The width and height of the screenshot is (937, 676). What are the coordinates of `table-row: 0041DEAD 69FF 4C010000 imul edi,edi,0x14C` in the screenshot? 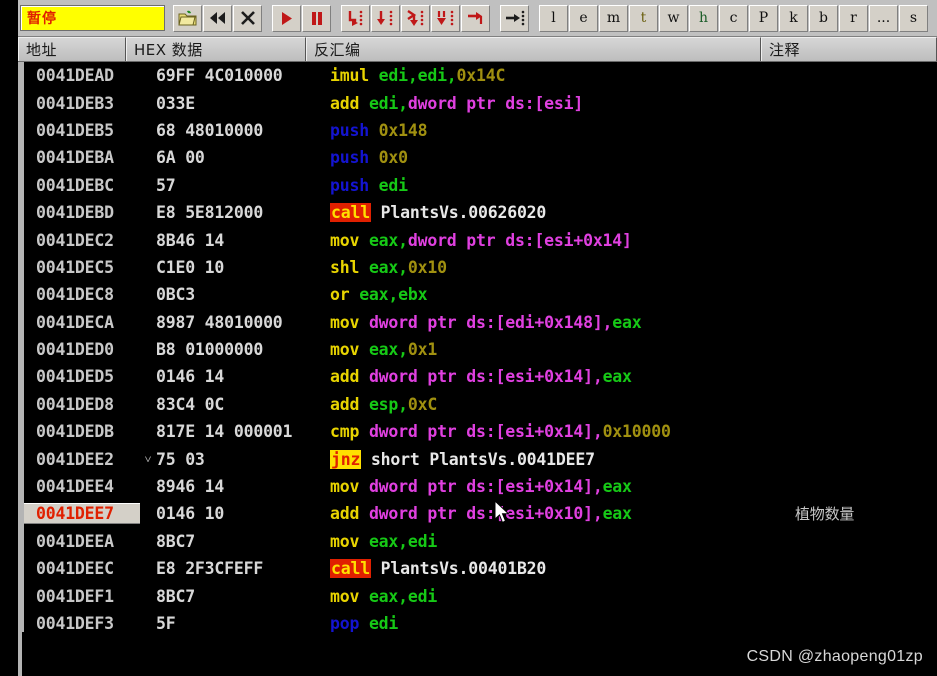 It's located at (480, 75).